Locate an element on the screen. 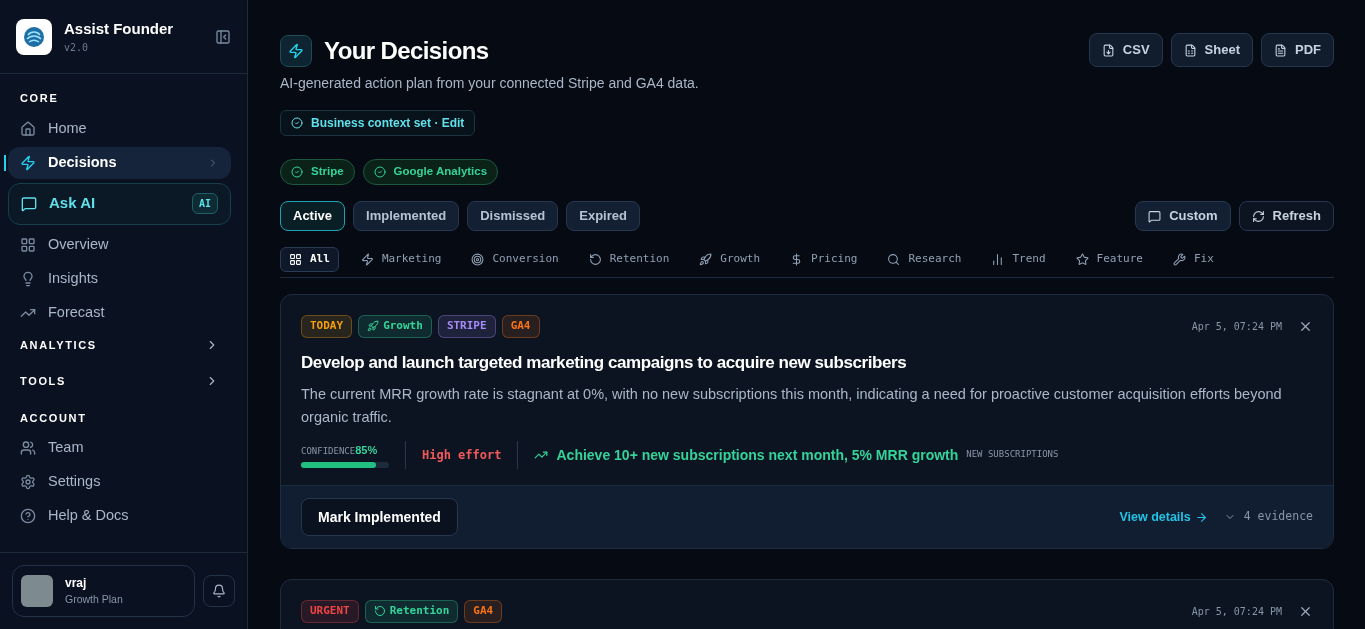 This screenshot has width=1365, height=629. spreadsheet-icon is located at coordinates (1190, 50).